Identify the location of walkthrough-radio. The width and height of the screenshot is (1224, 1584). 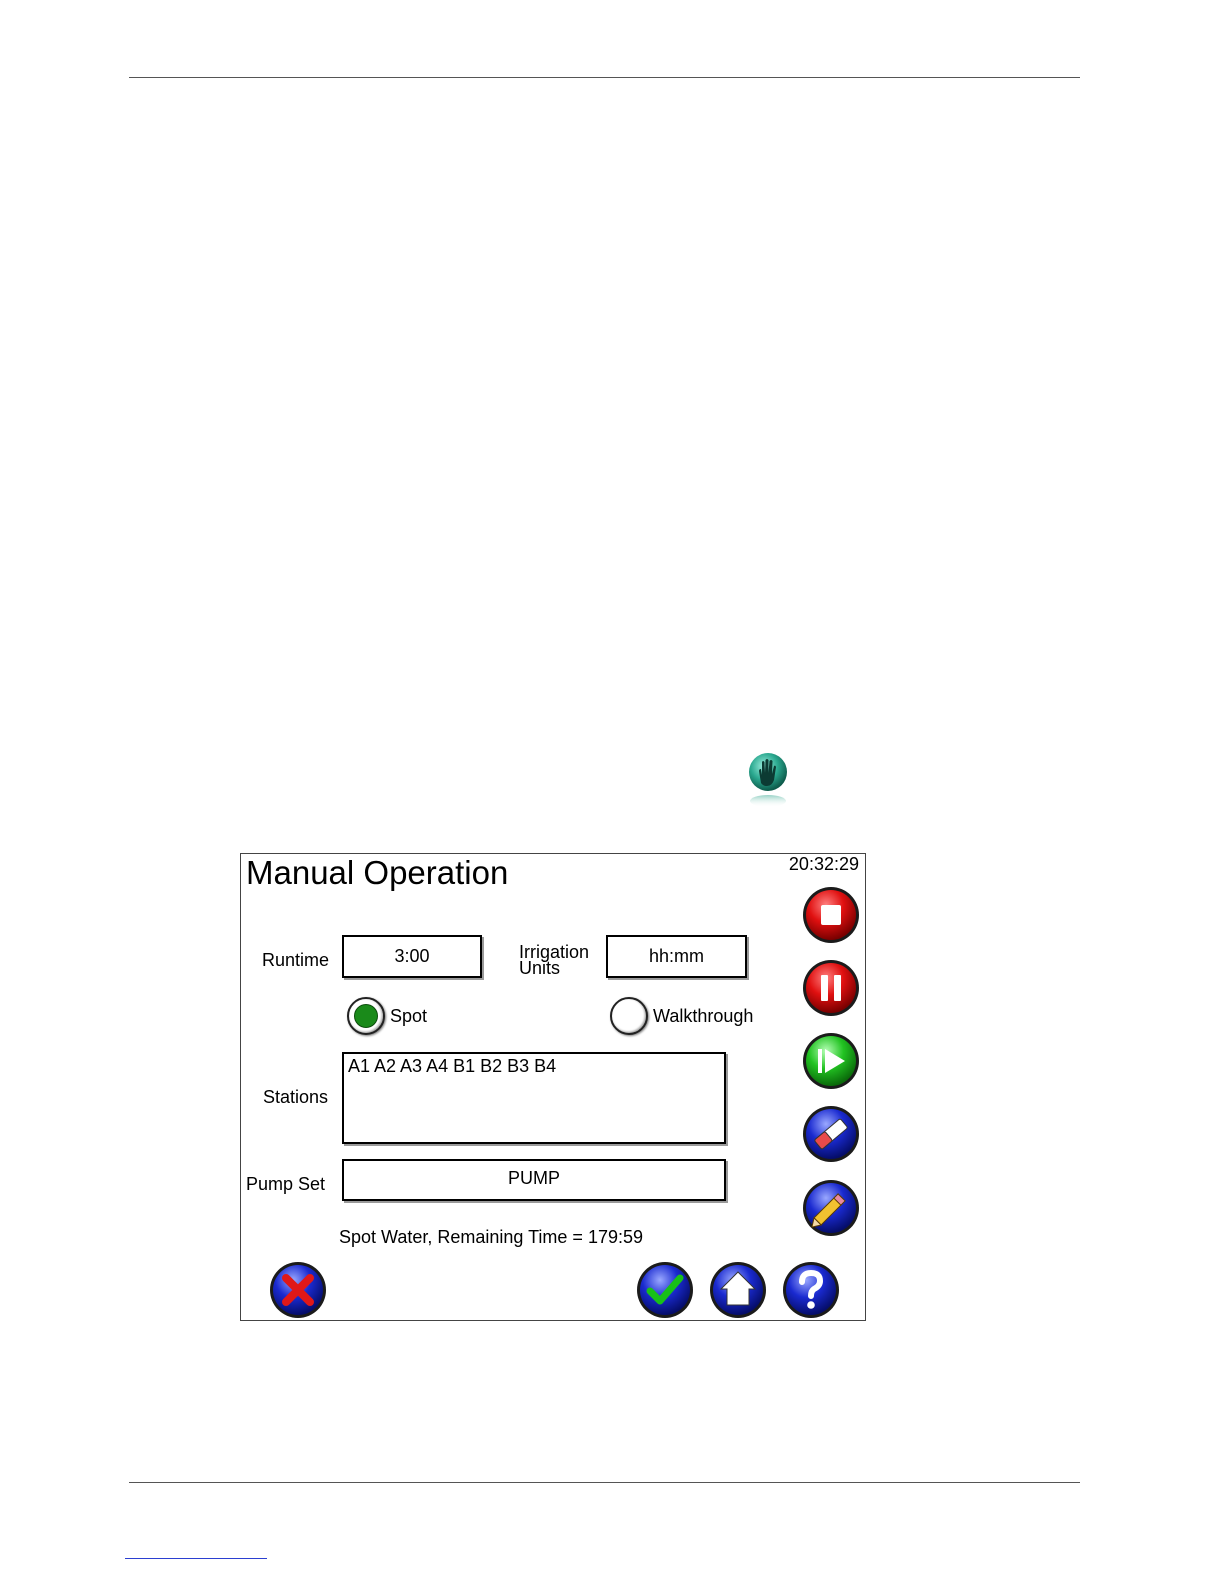
(629, 1016).